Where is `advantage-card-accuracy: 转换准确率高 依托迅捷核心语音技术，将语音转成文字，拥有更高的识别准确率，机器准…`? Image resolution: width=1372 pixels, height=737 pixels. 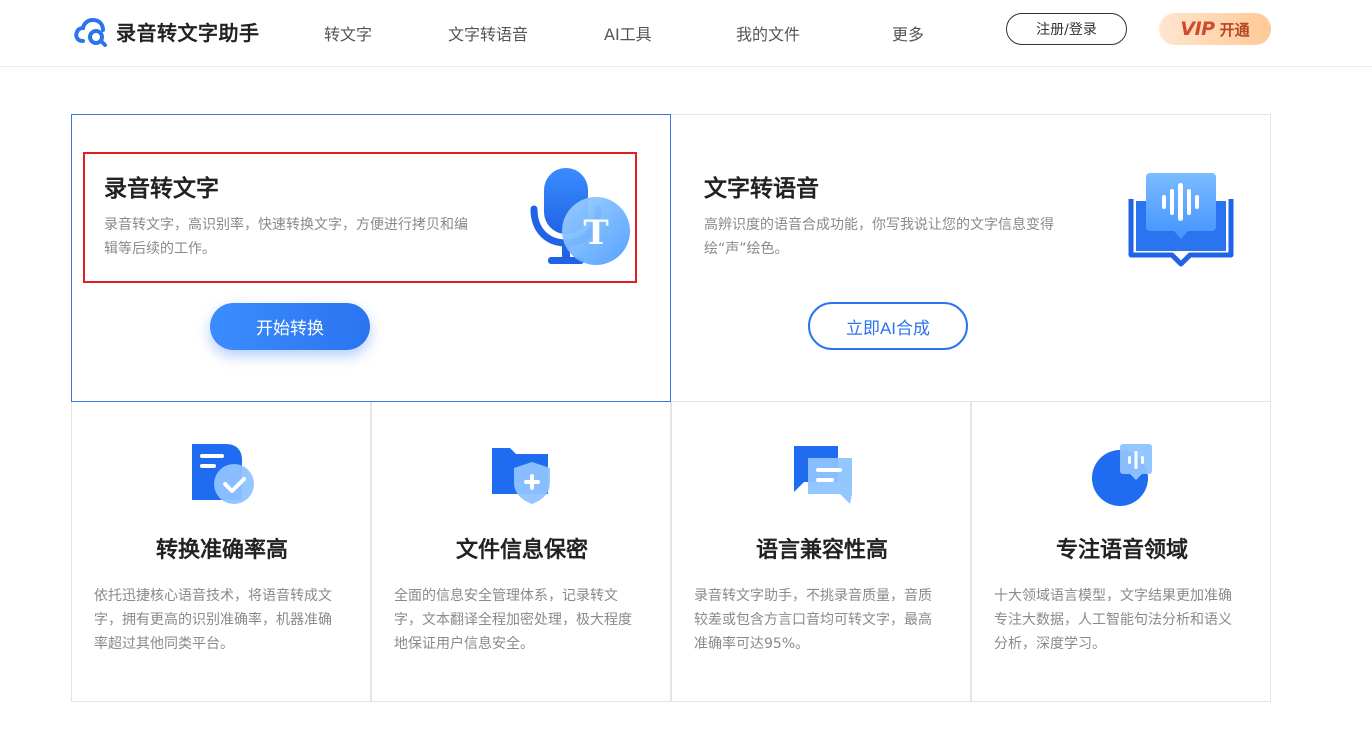
advantage-card-accuracy: 转换准确率高 依托迅捷核心语音技术，将语音转成文字，拥有更高的识别准确率，机器准… is located at coordinates (221, 552).